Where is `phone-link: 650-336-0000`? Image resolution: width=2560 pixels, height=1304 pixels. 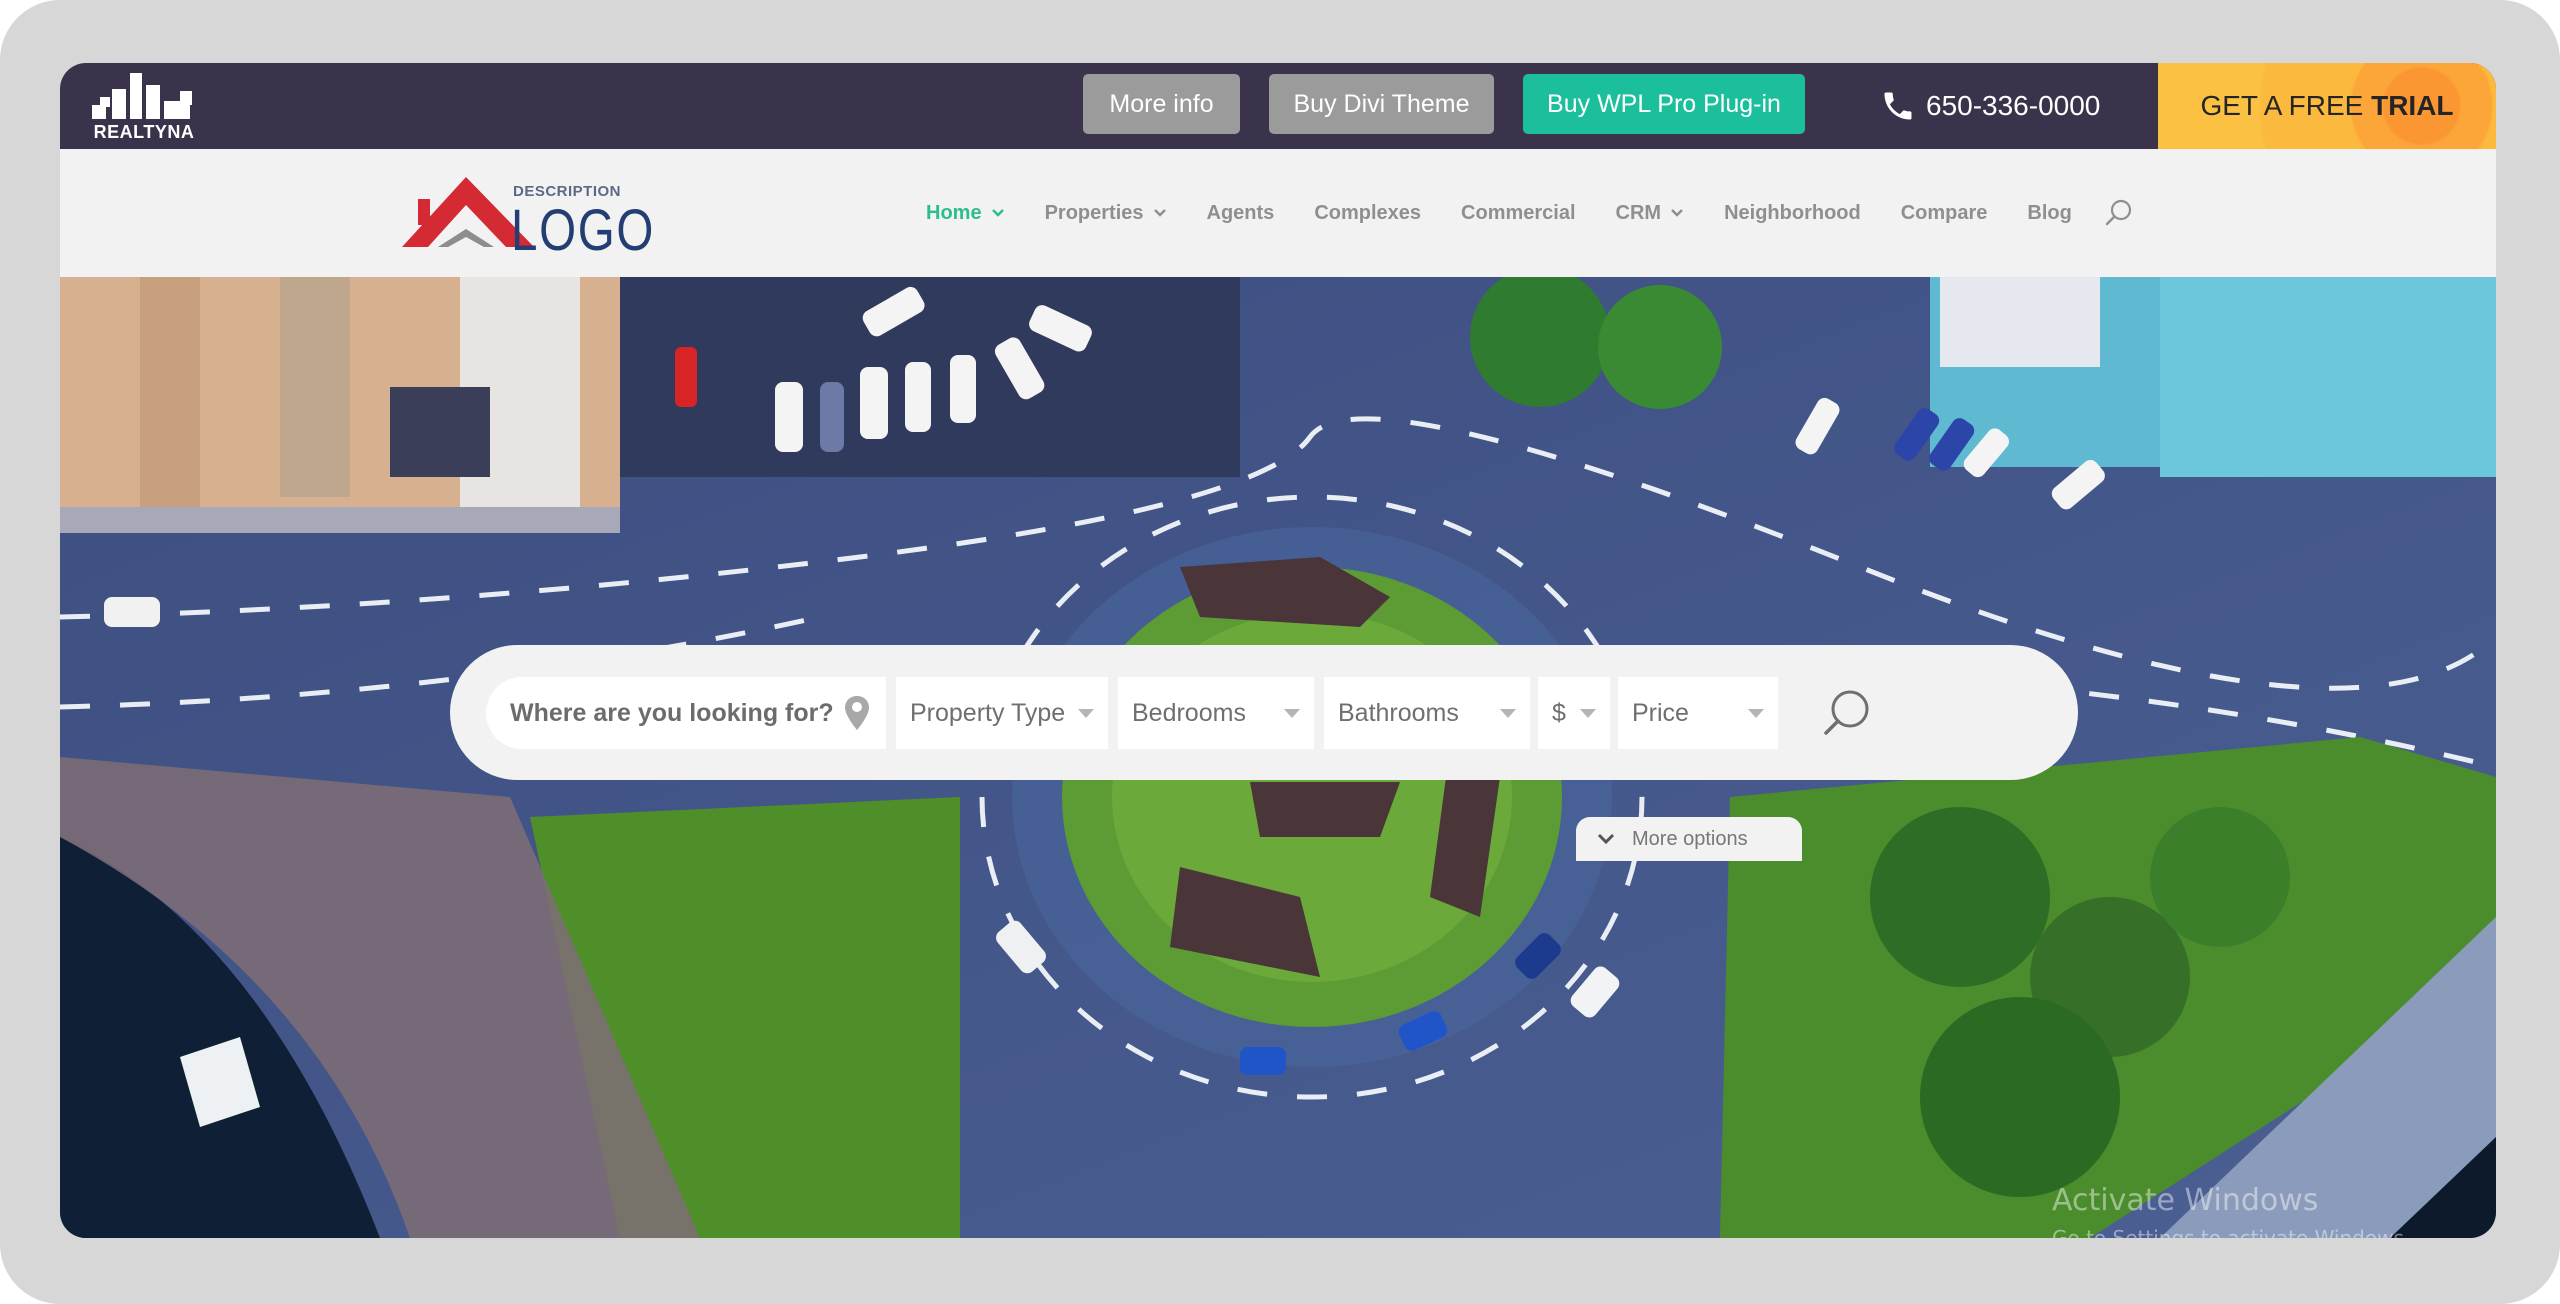
phone-link: 650-336-0000 is located at coordinates (1990, 106).